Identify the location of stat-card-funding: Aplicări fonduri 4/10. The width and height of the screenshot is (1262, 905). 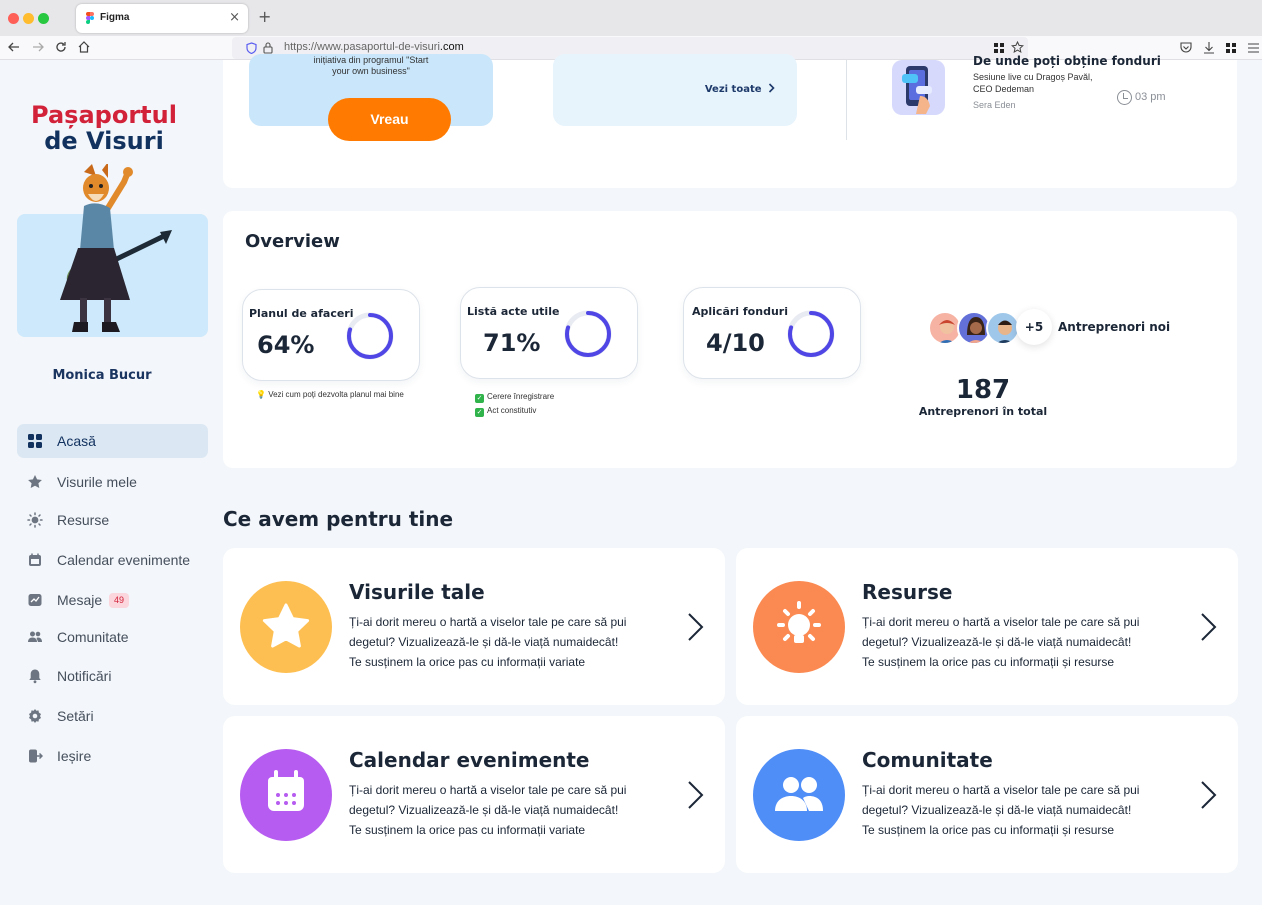
(772, 333).